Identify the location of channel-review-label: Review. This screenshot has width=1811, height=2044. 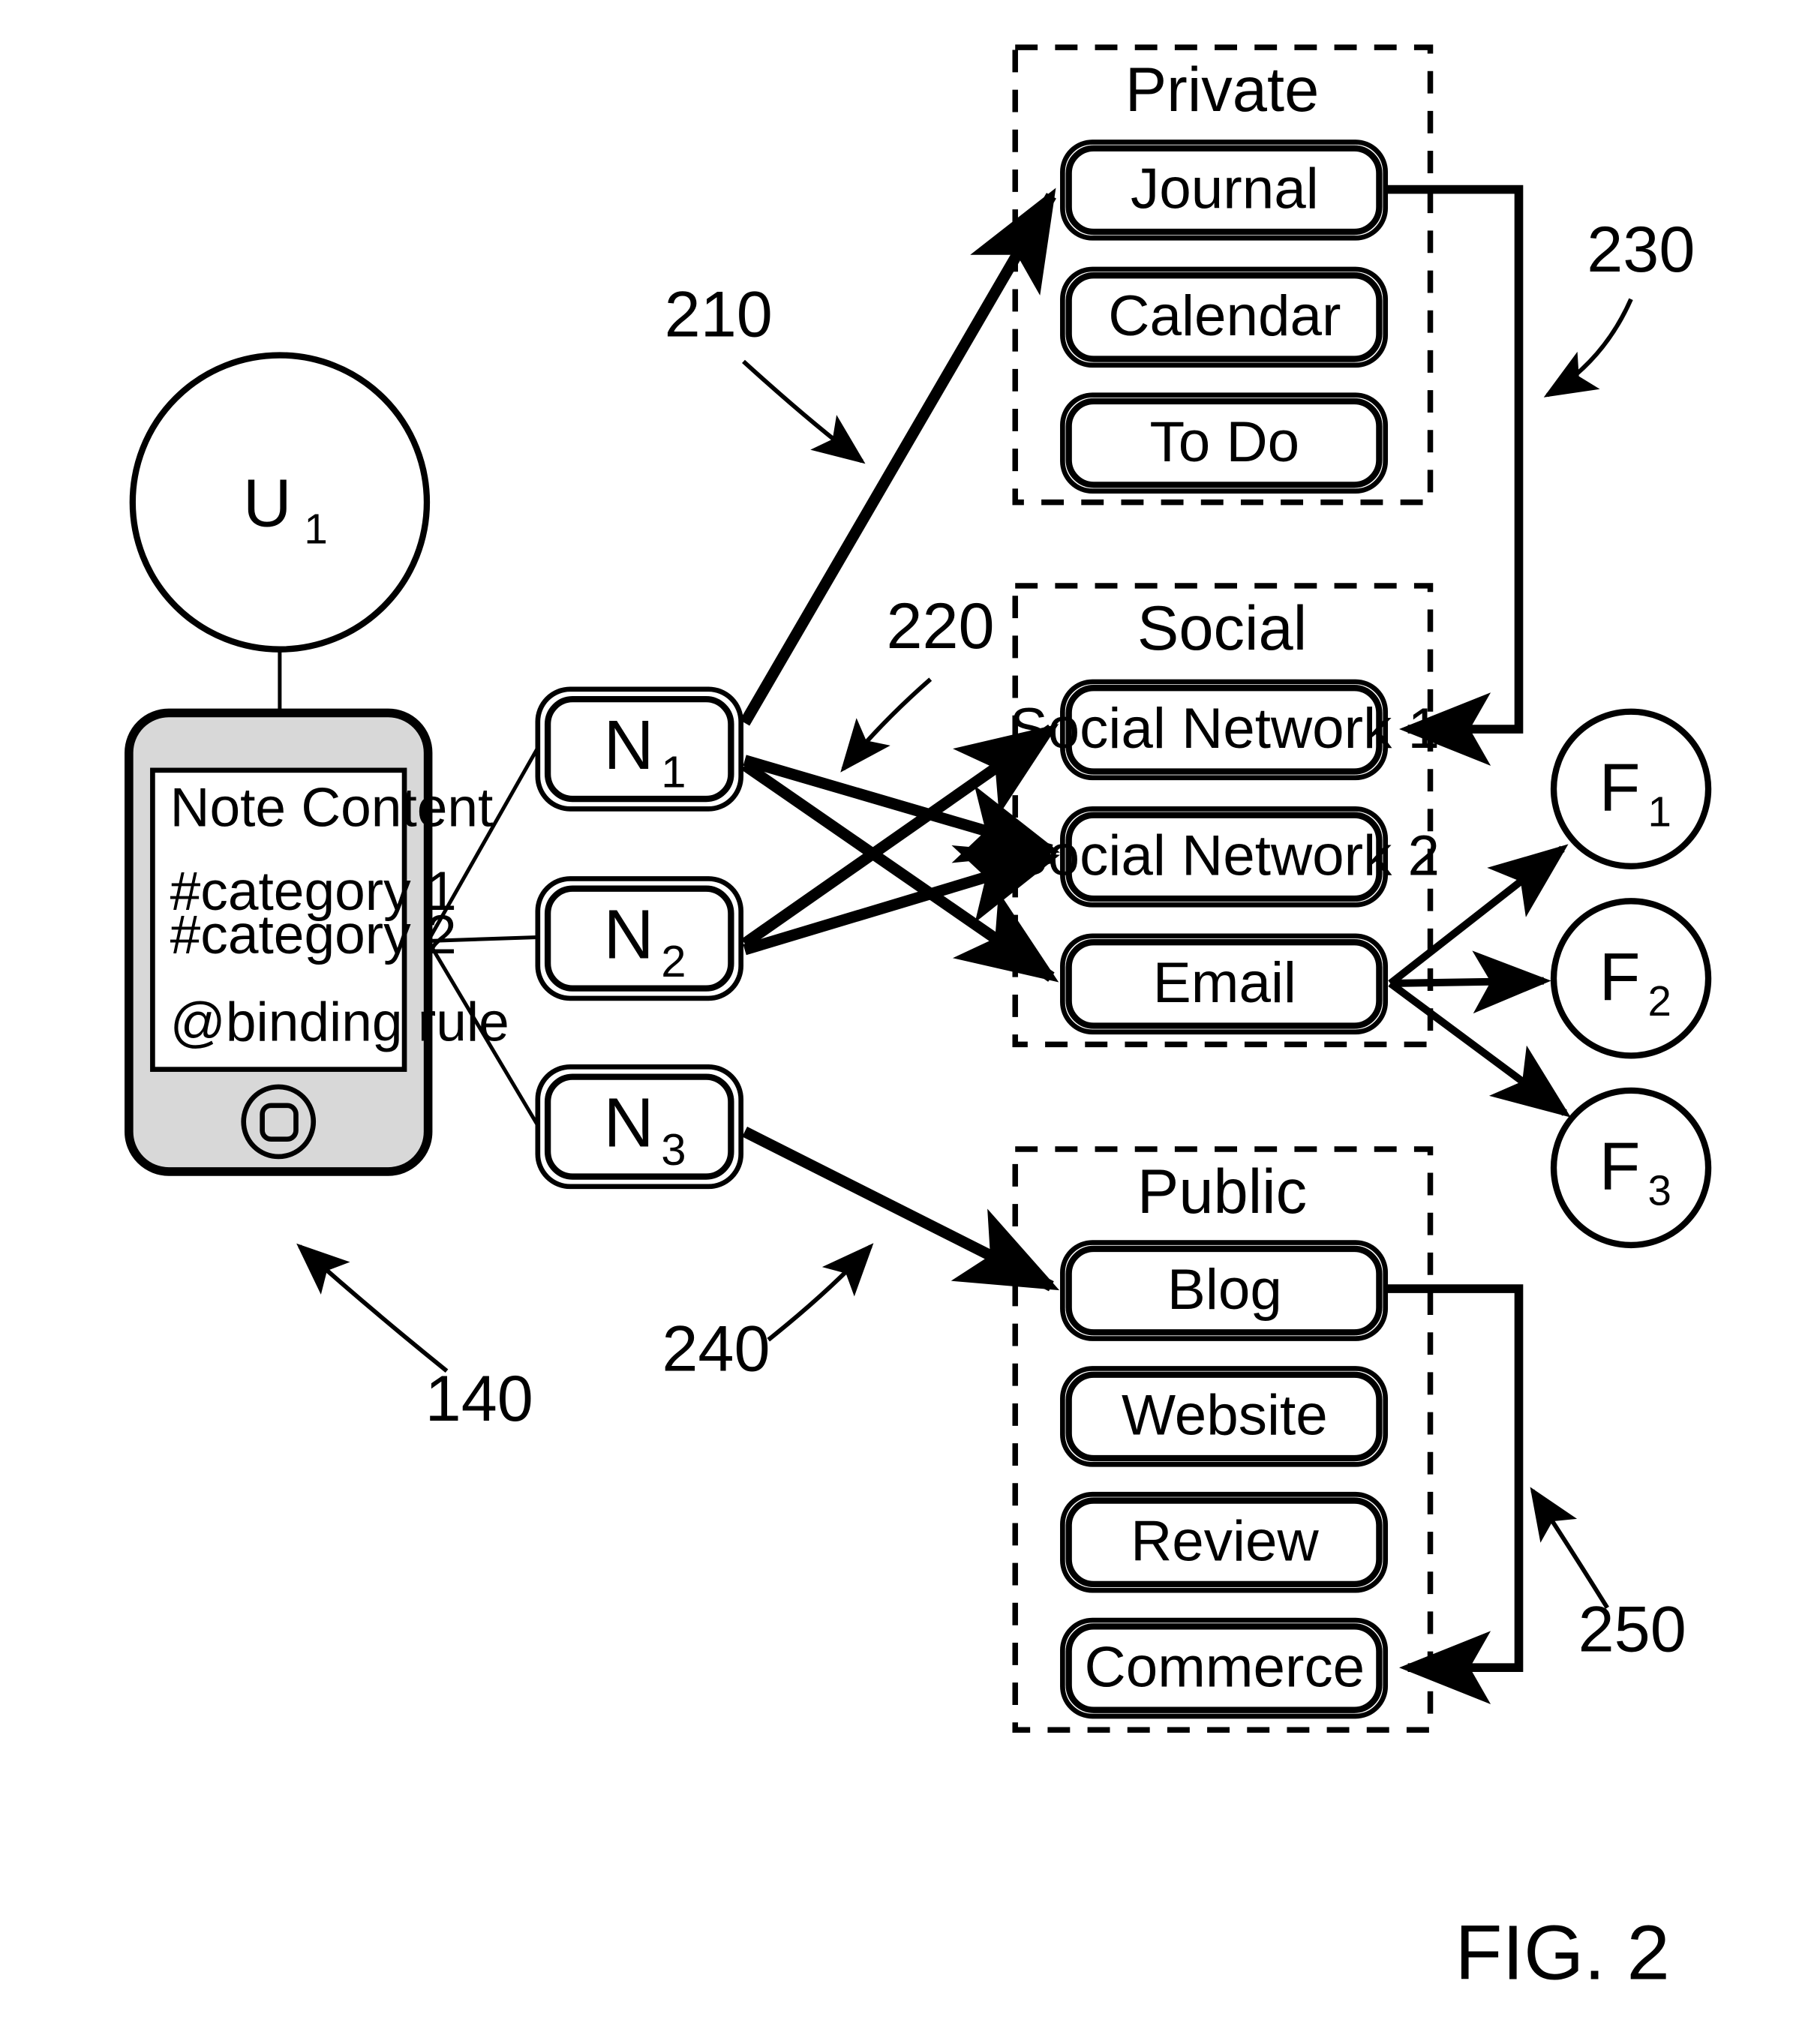
(1225, 1542).